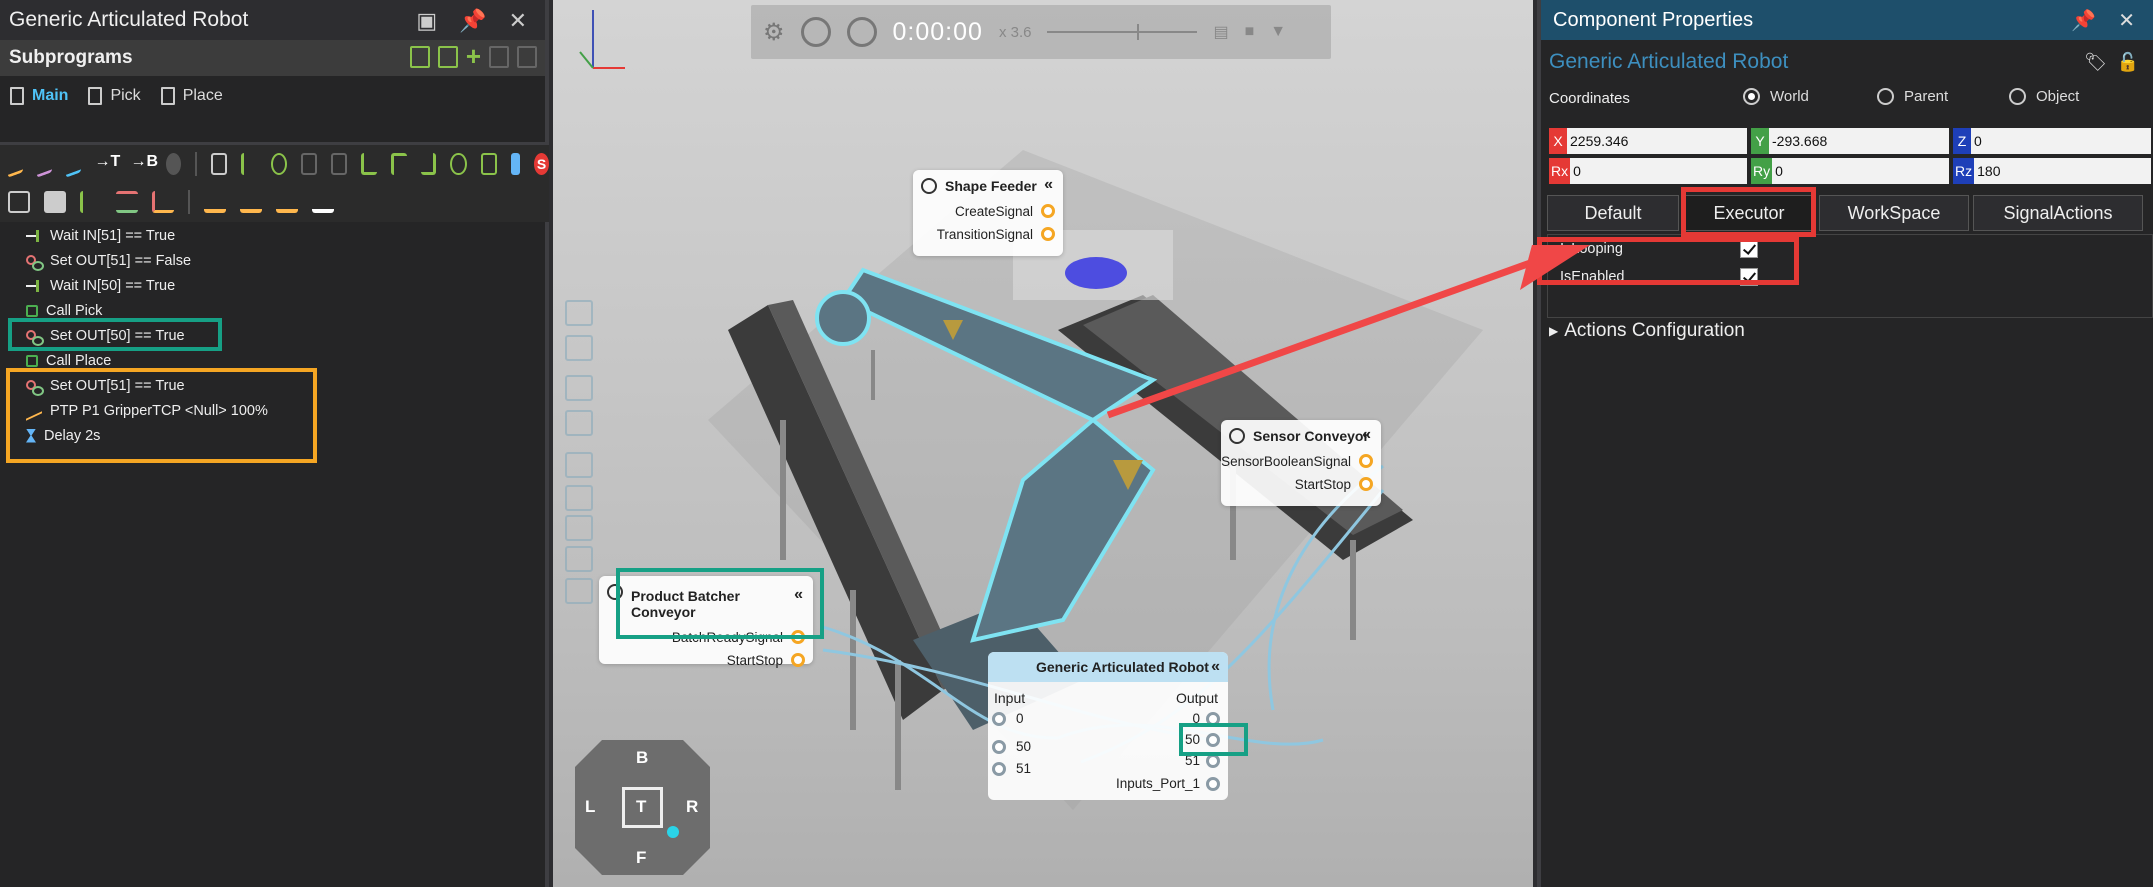 The image size is (2153, 887). Describe the element at coordinates (398, 164) in the screenshot. I see `while-icon` at that location.